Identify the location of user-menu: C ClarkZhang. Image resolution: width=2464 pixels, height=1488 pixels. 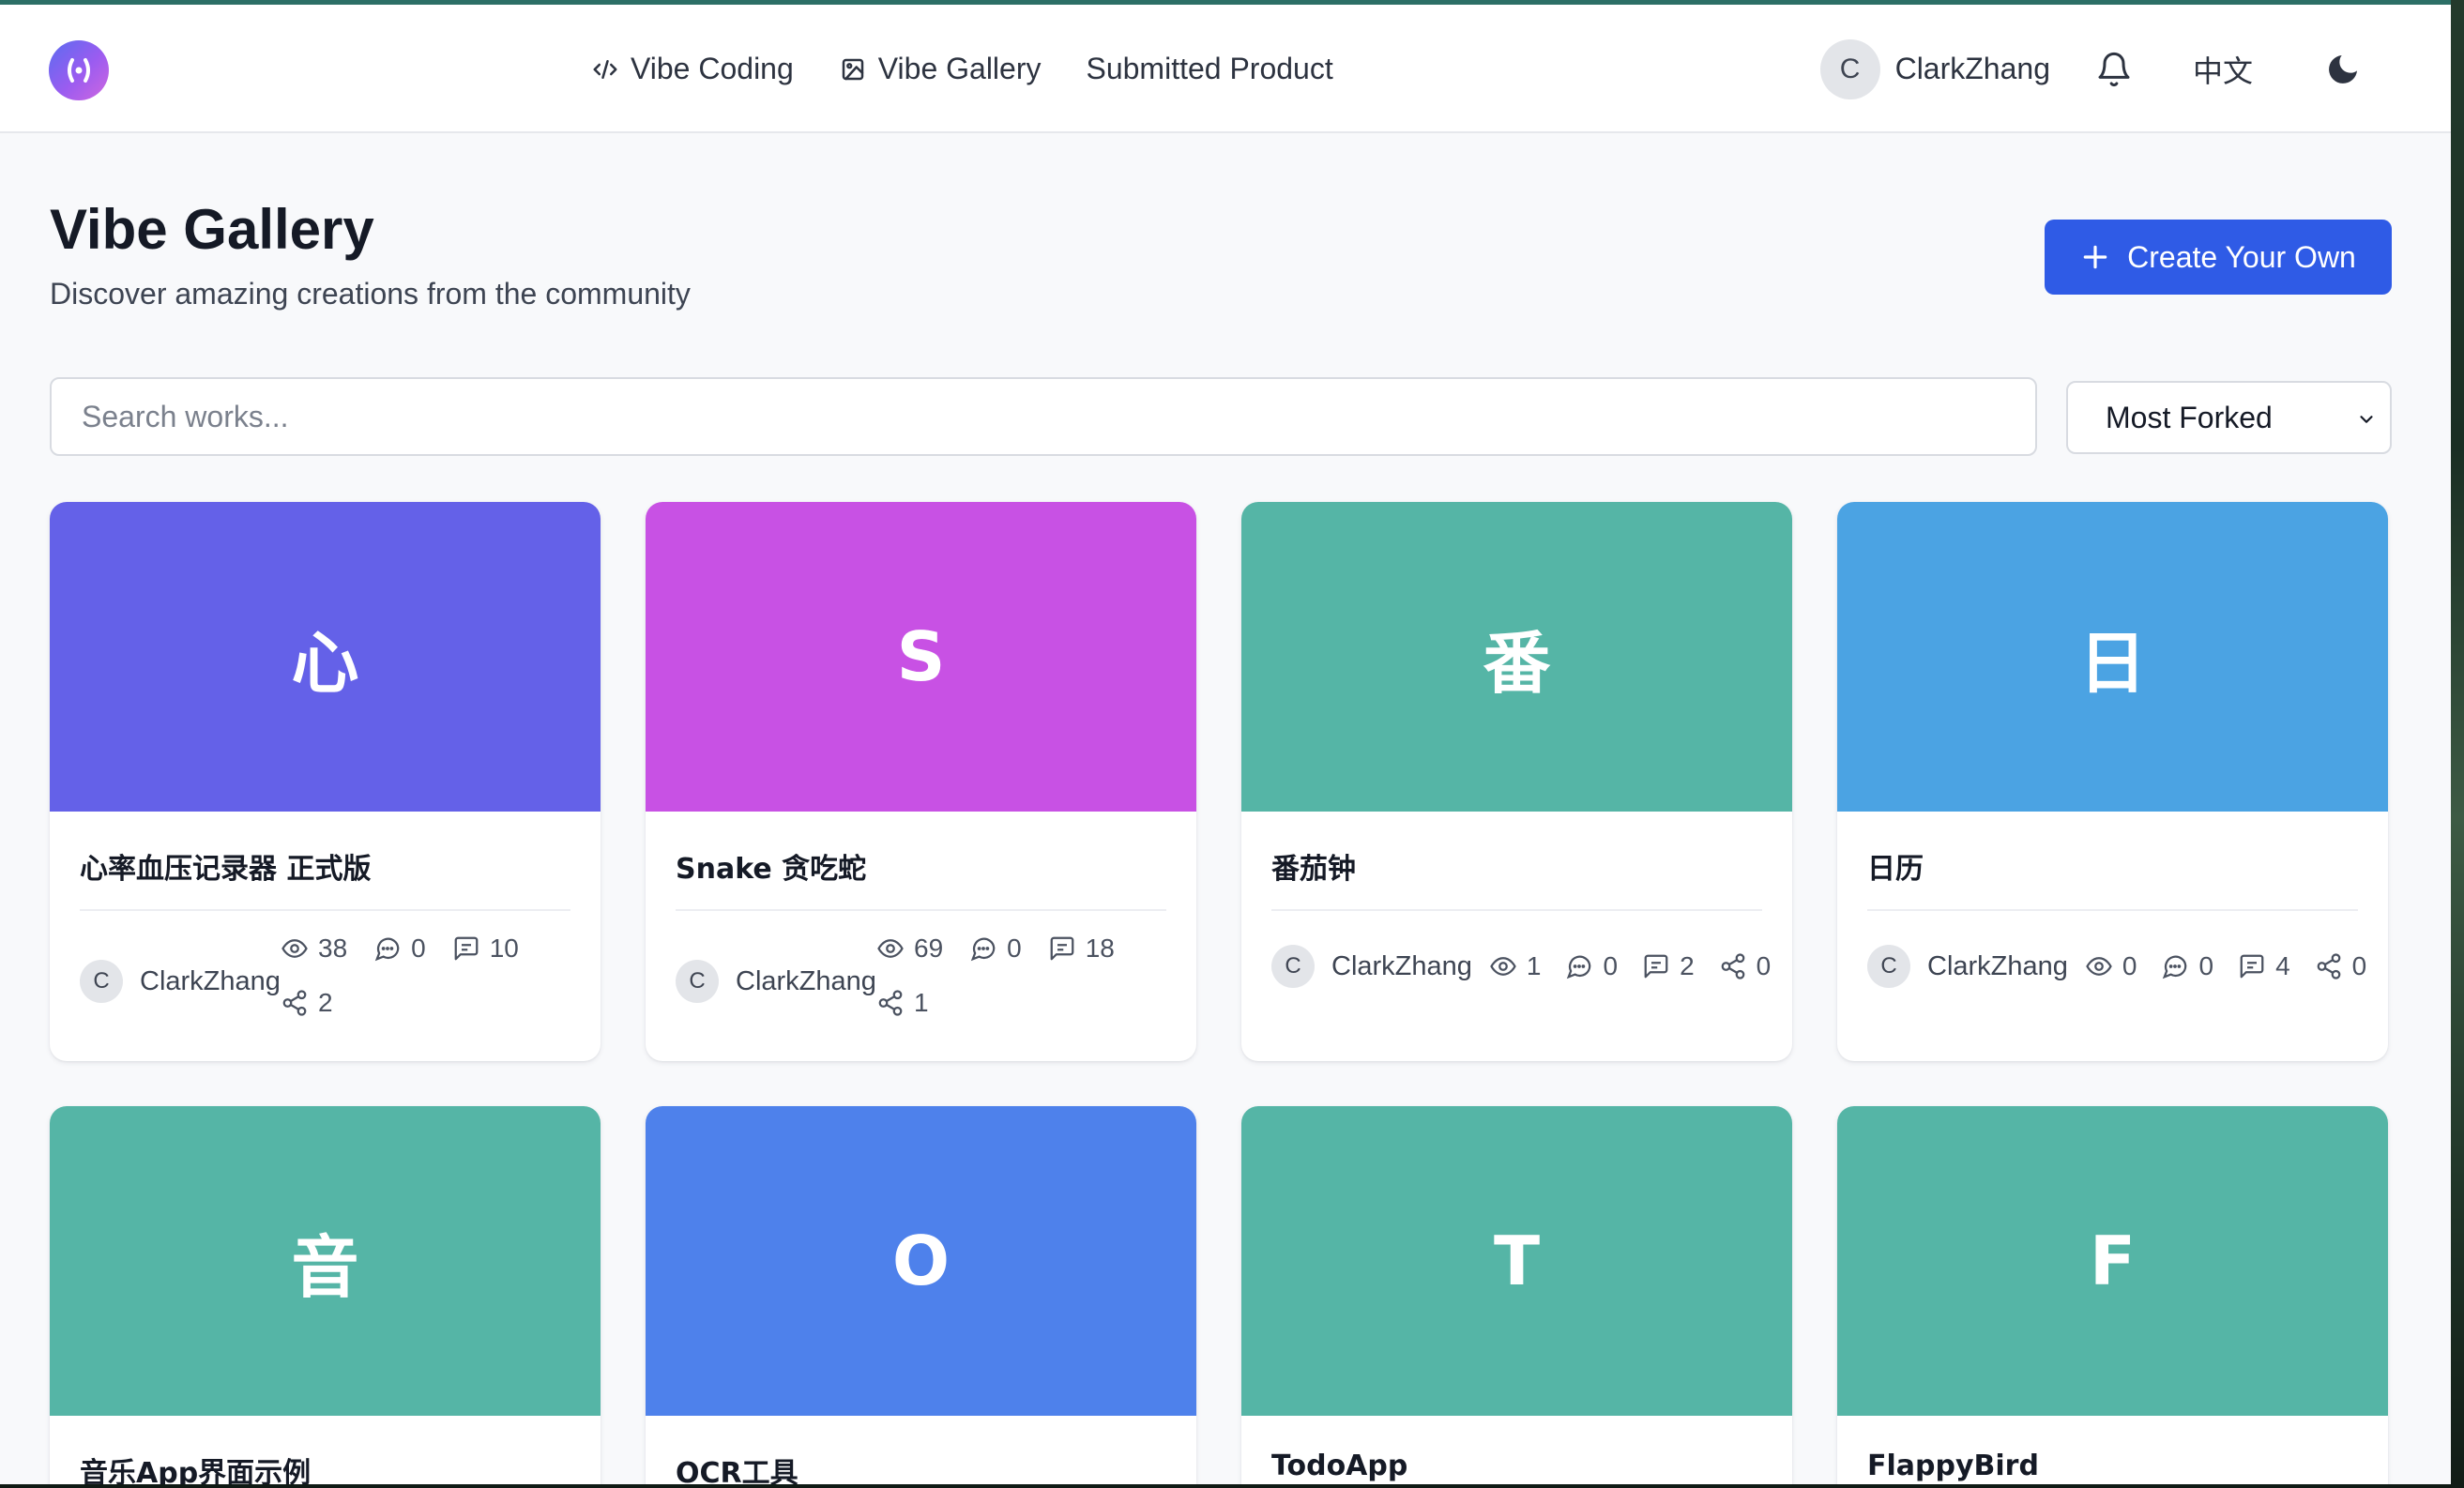
(1934, 68).